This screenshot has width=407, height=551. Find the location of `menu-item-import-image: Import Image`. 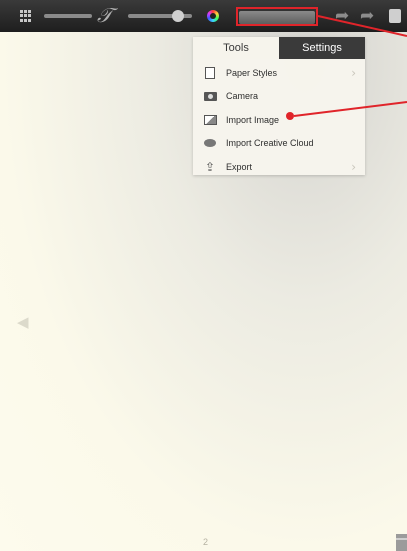

menu-item-import-image: Import Image is located at coordinates (279, 120).